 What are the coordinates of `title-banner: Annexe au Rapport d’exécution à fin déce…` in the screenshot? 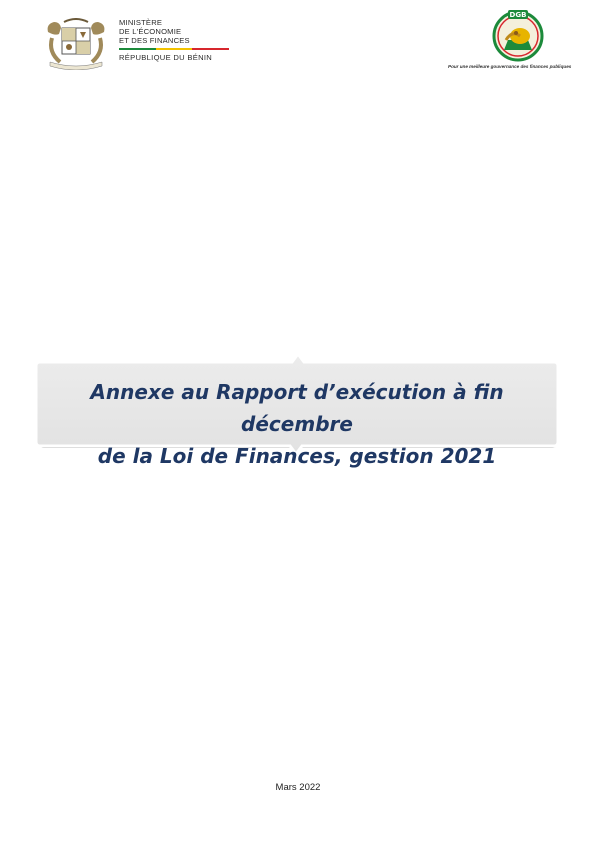 It's located at (297, 411).